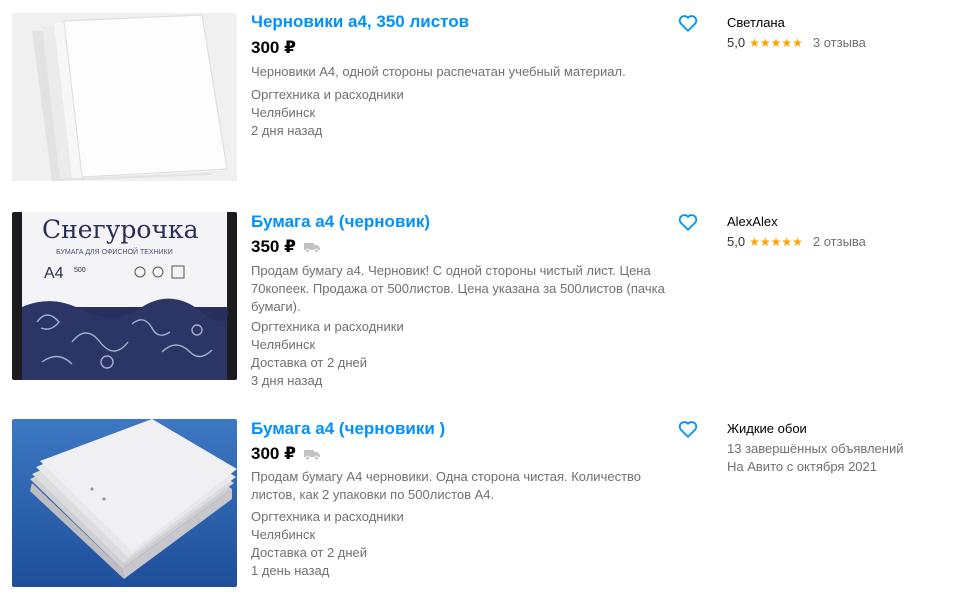 This screenshot has height=610, width=957. I want to click on seller-completed-count: 13 завершённых объявлений, so click(815, 448).